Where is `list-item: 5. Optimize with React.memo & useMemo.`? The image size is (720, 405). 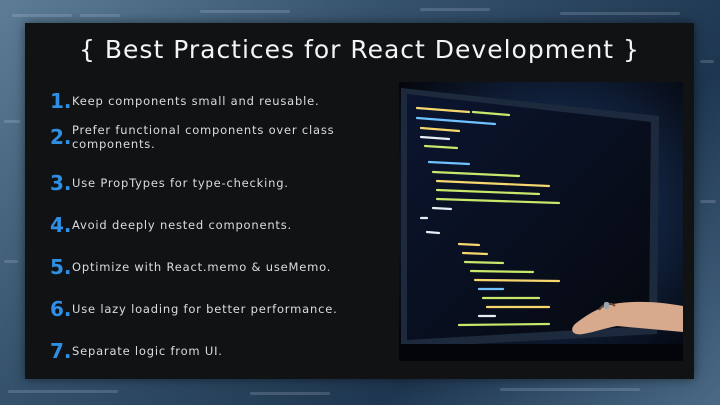 list-item: 5. Optimize with React.memo & useMemo. is located at coordinates (222, 267).